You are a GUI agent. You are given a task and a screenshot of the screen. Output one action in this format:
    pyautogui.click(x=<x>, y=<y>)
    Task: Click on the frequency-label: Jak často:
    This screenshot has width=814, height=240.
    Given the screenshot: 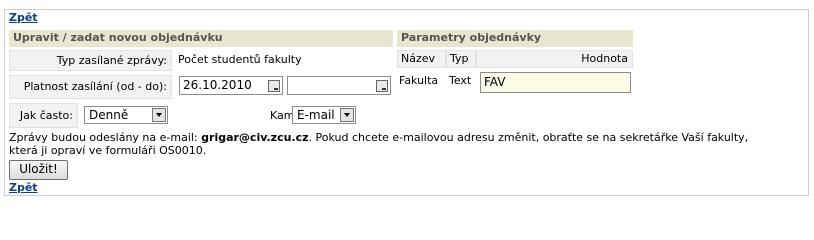 What is the action you would take?
    pyautogui.click(x=43, y=115)
    